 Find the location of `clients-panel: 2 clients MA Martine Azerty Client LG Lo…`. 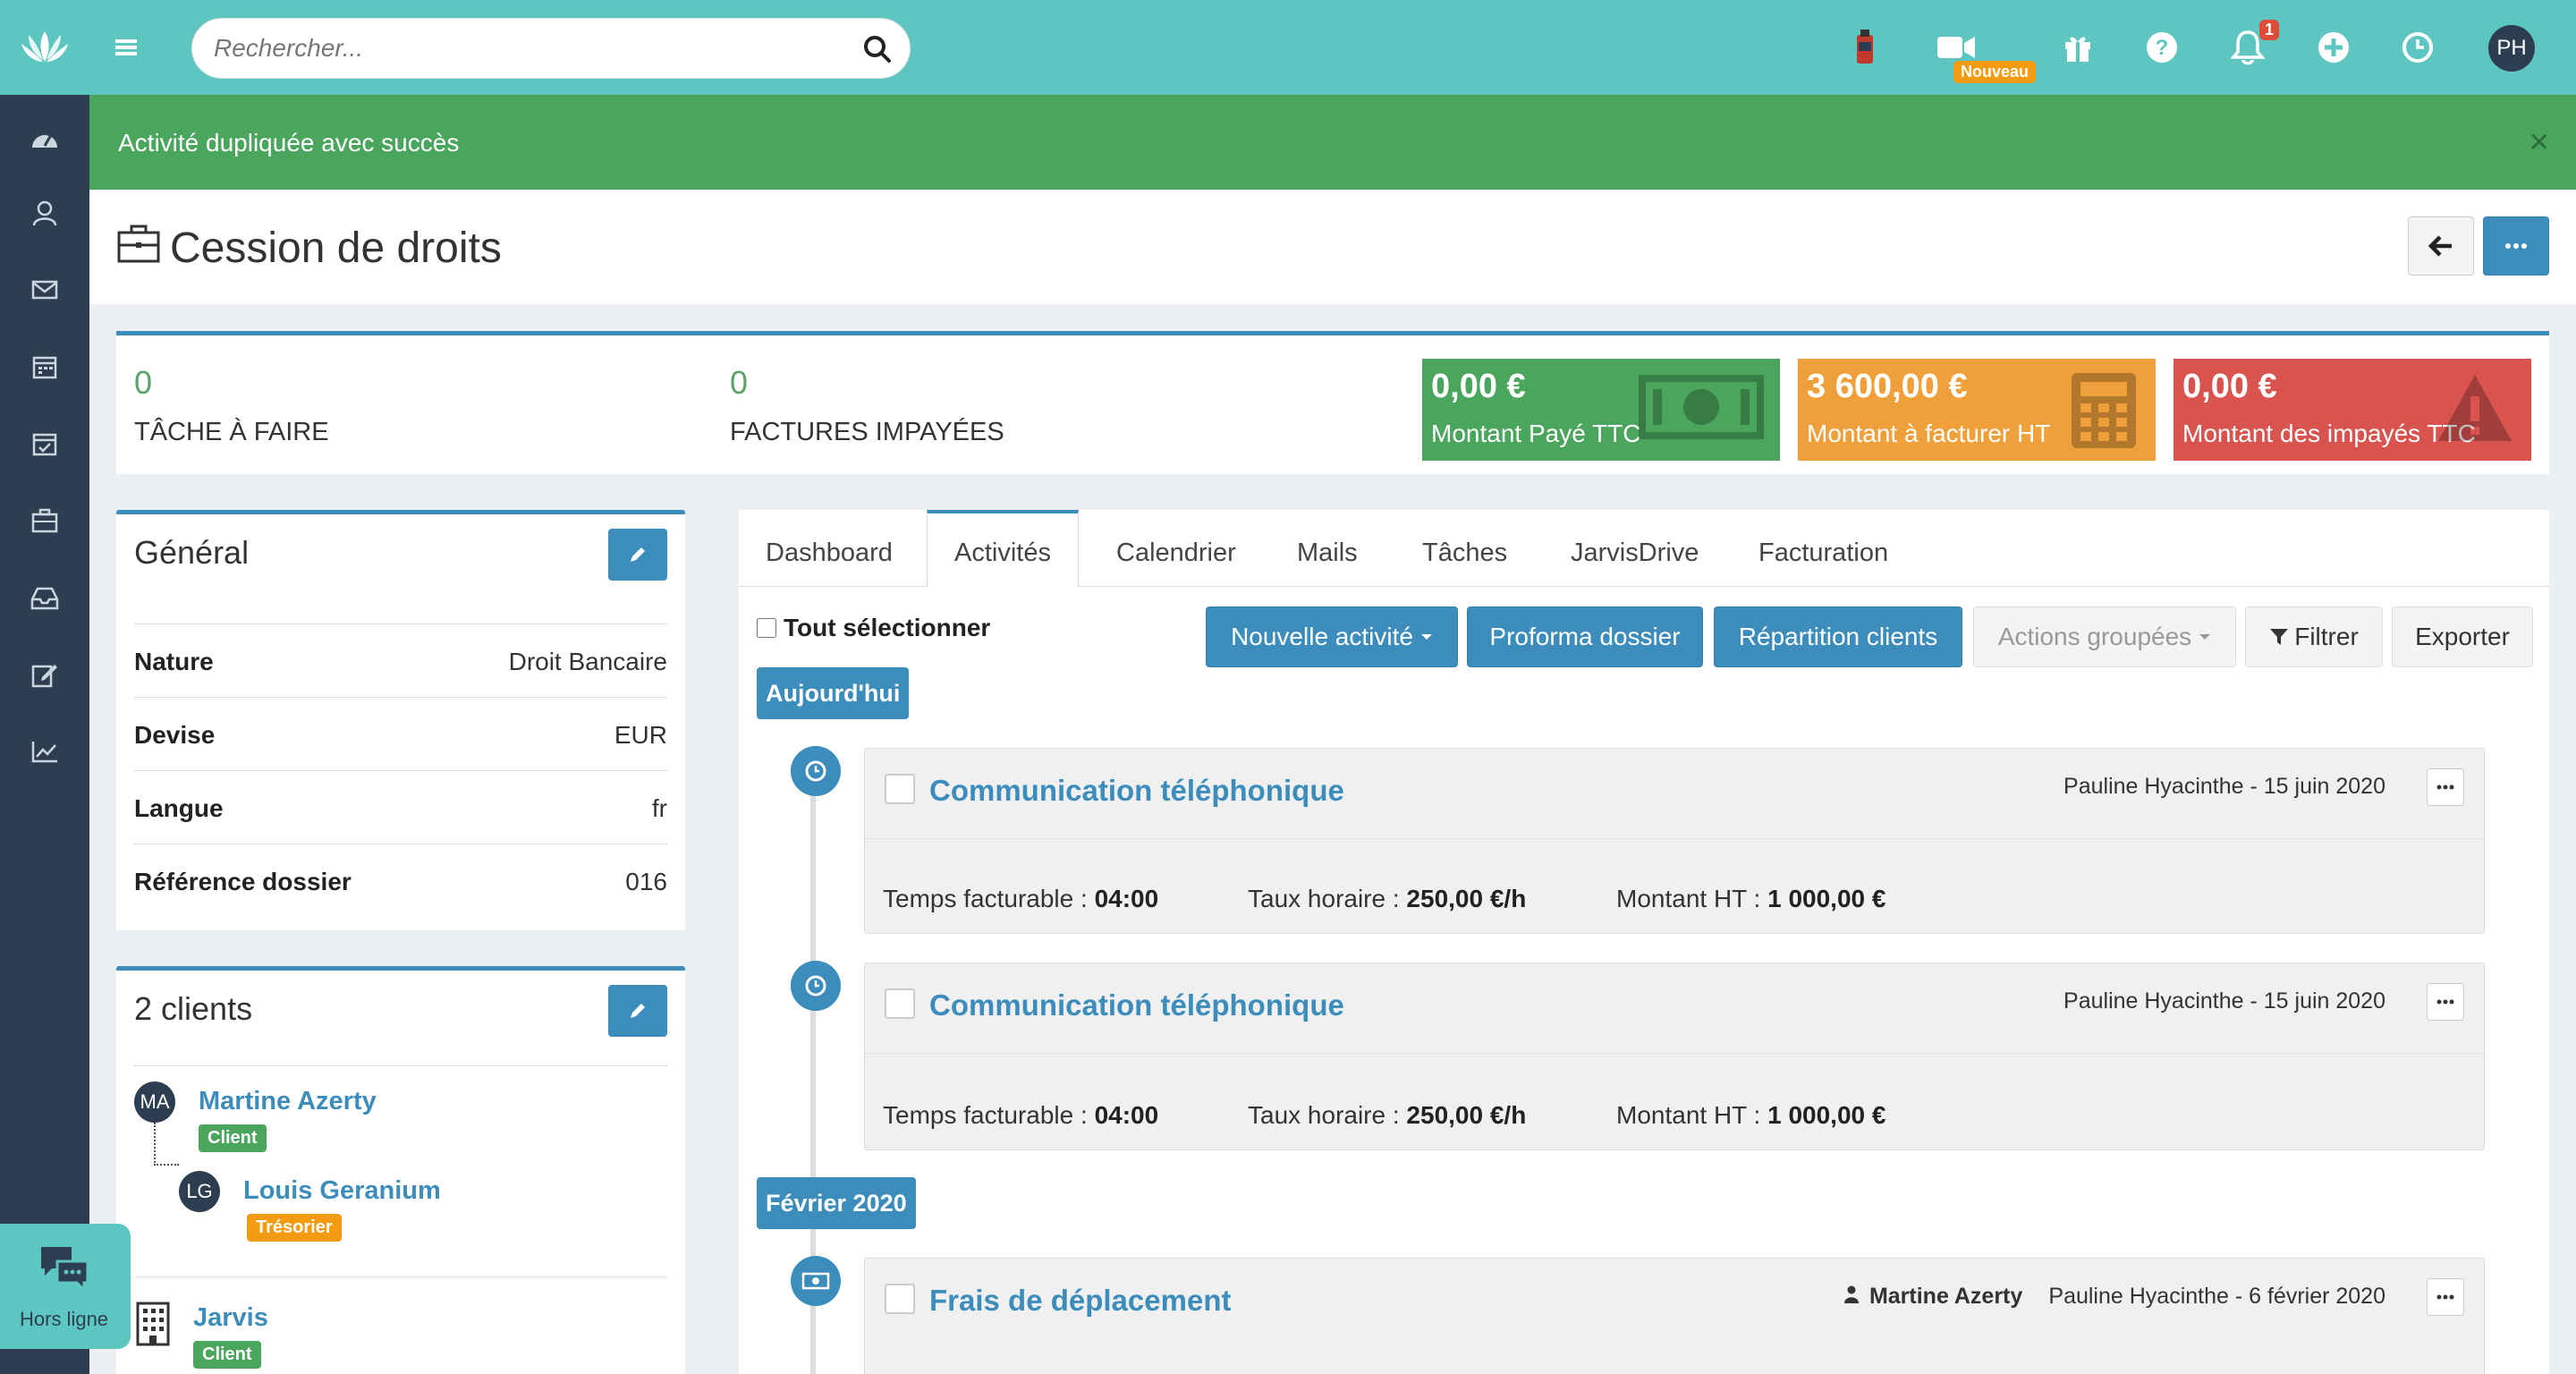

clients-panel: 2 clients MA Martine Azerty Client LG Lo… is located at coordinates (400, 1170).